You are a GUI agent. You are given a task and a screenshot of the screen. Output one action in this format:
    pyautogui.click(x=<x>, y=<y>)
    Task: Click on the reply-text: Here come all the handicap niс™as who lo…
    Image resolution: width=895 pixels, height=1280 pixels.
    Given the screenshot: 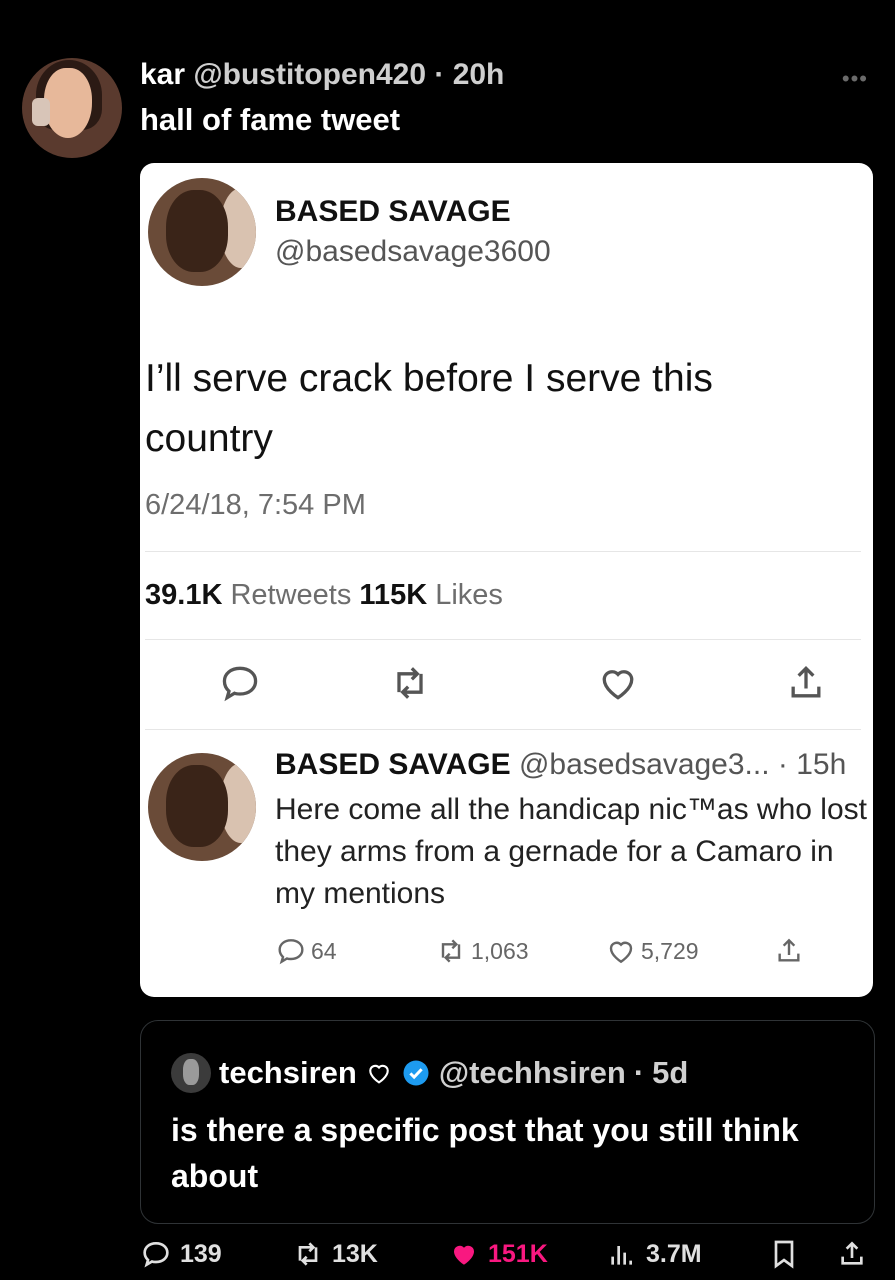 What is the action you would take?
    pyautogui.click(x=571, y=851)
    